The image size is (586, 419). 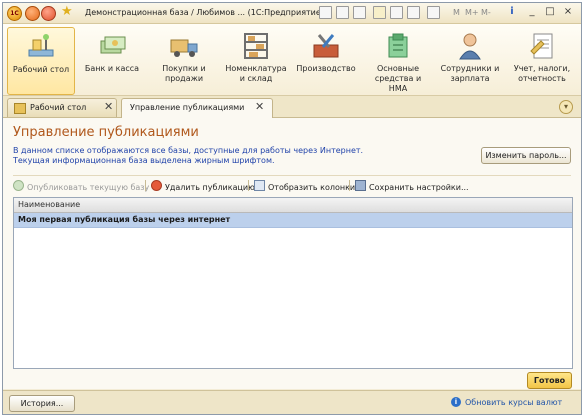 What do you see at coordinates (67, 12) in the screenshot?
I see `favorites-star-icon: ★` at bounding box center [67, 12].